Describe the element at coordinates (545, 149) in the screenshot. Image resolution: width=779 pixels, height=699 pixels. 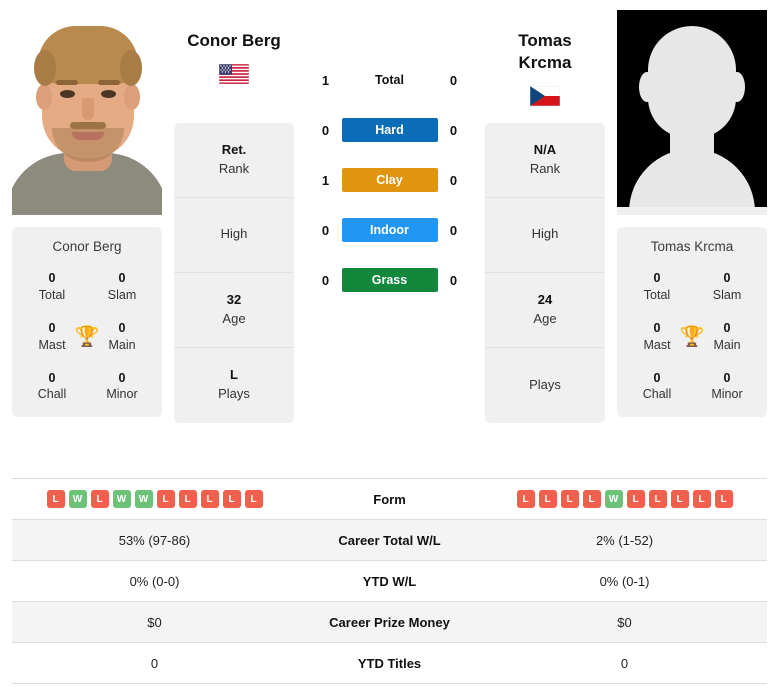
I see `info-value: N/A` at that location.